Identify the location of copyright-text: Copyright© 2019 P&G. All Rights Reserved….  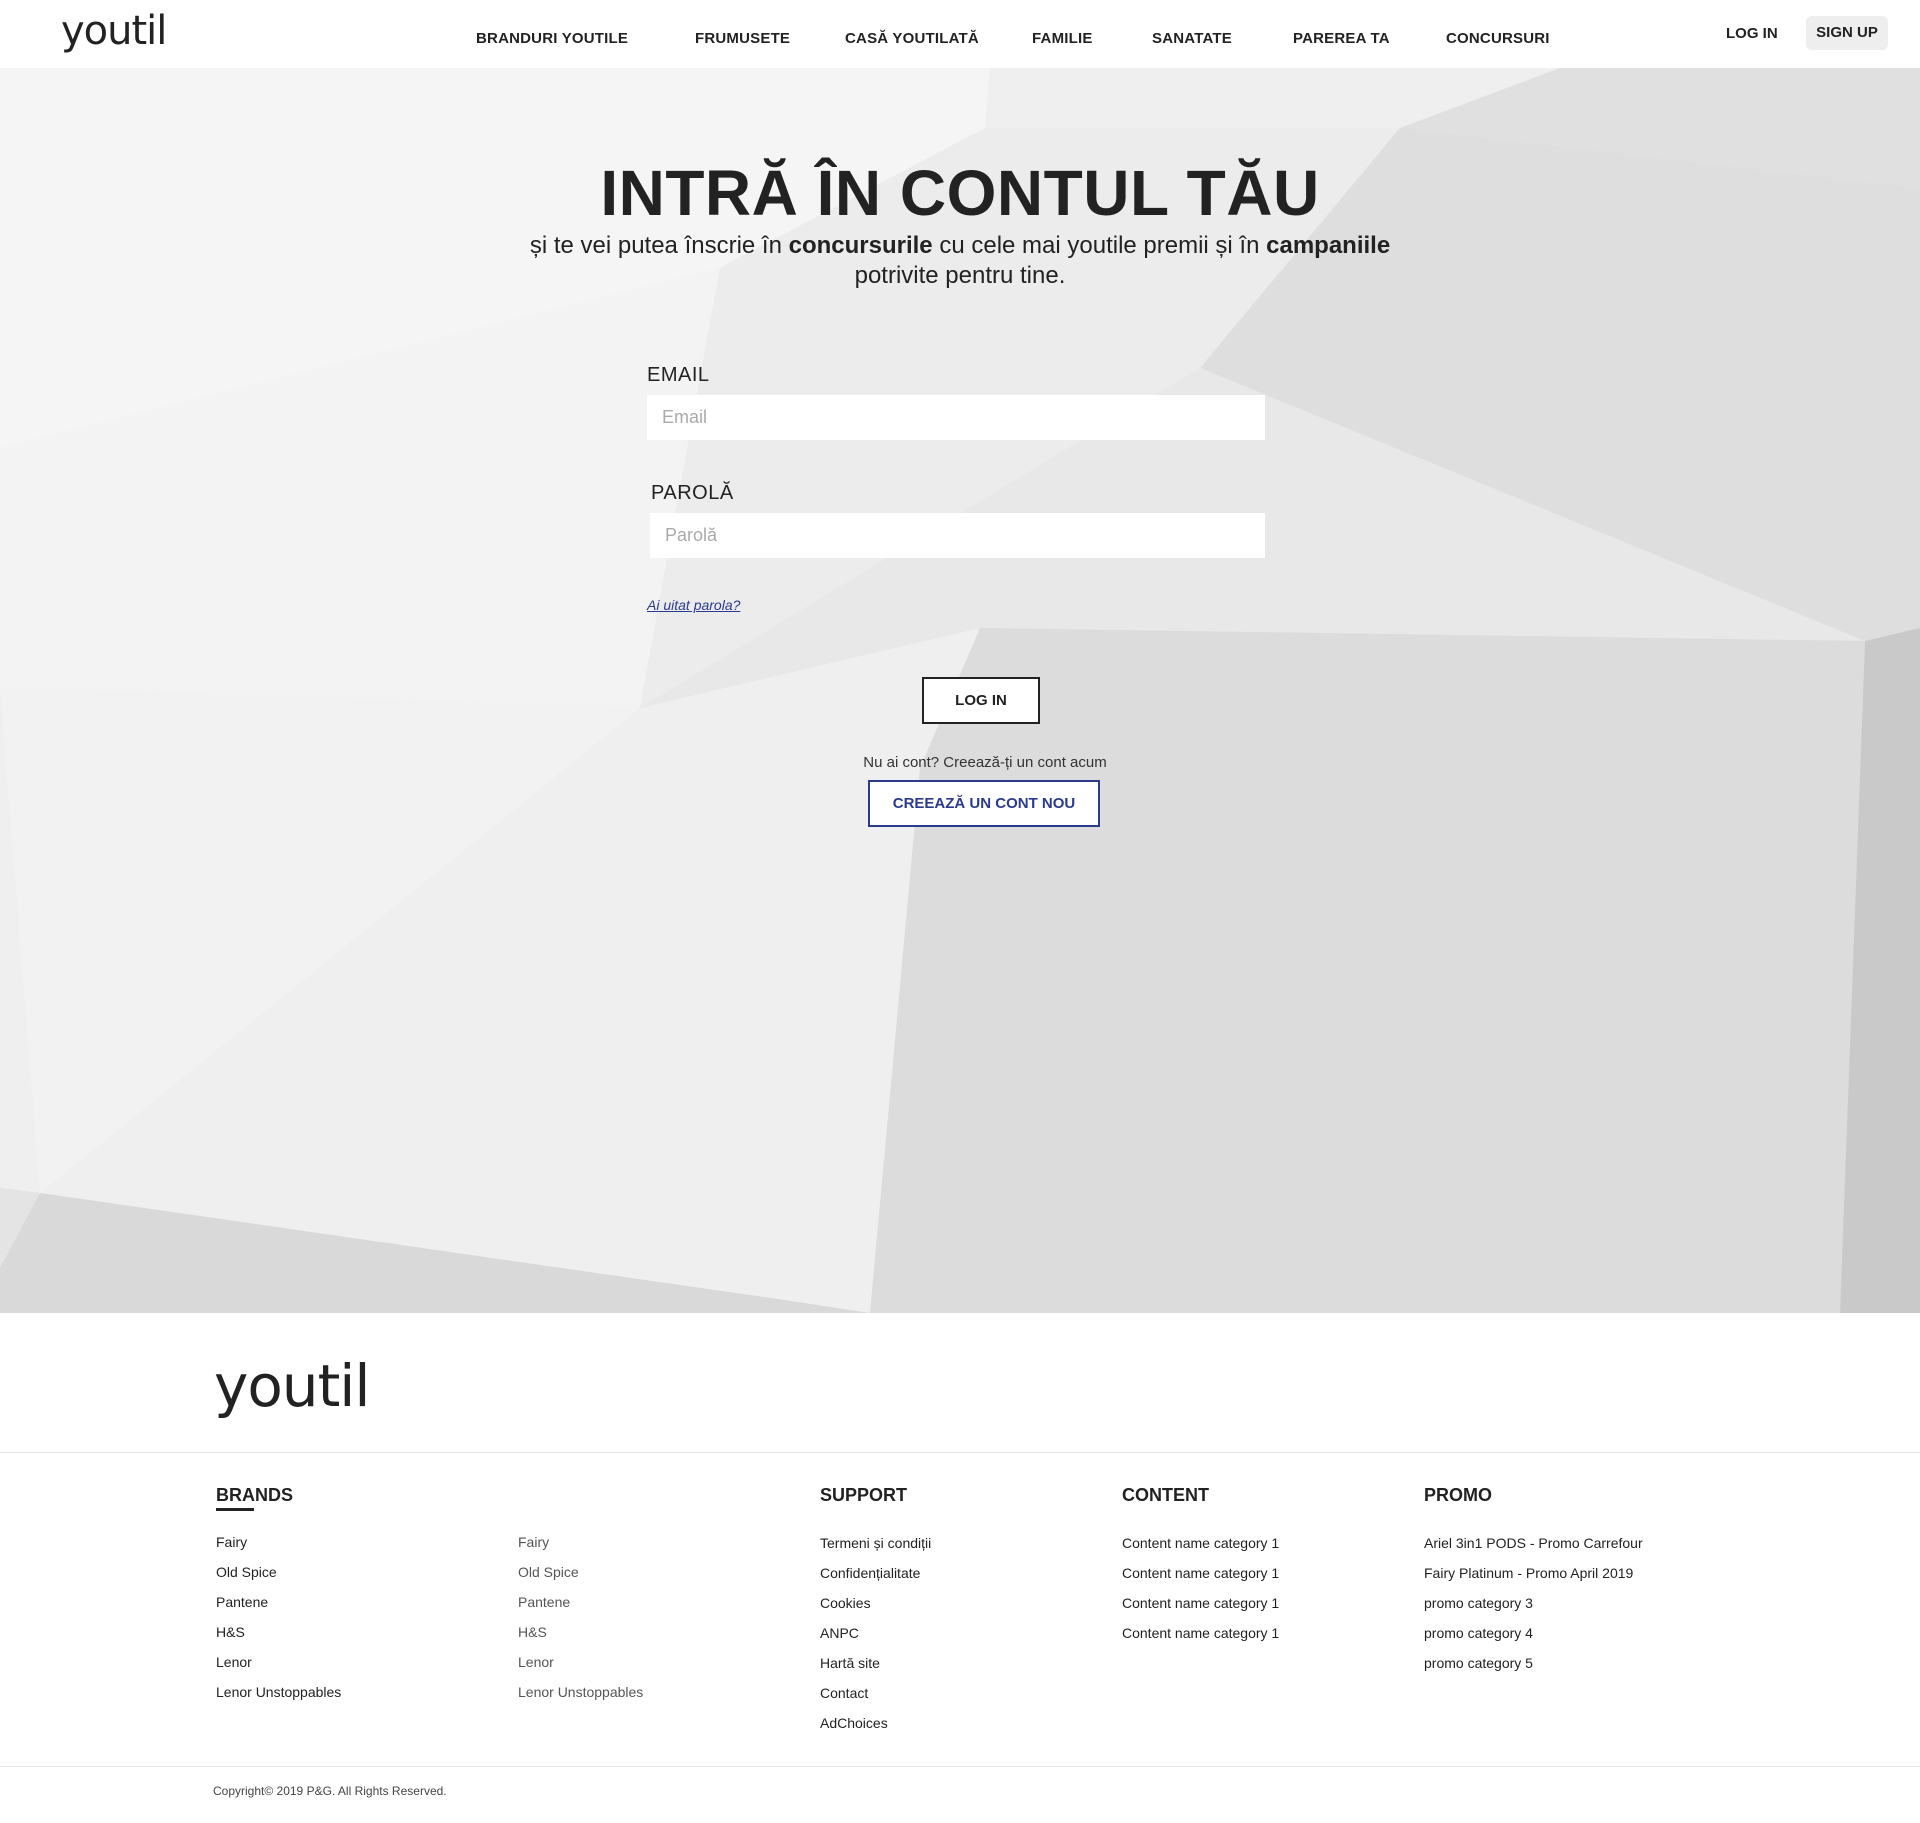
(330, 1791).